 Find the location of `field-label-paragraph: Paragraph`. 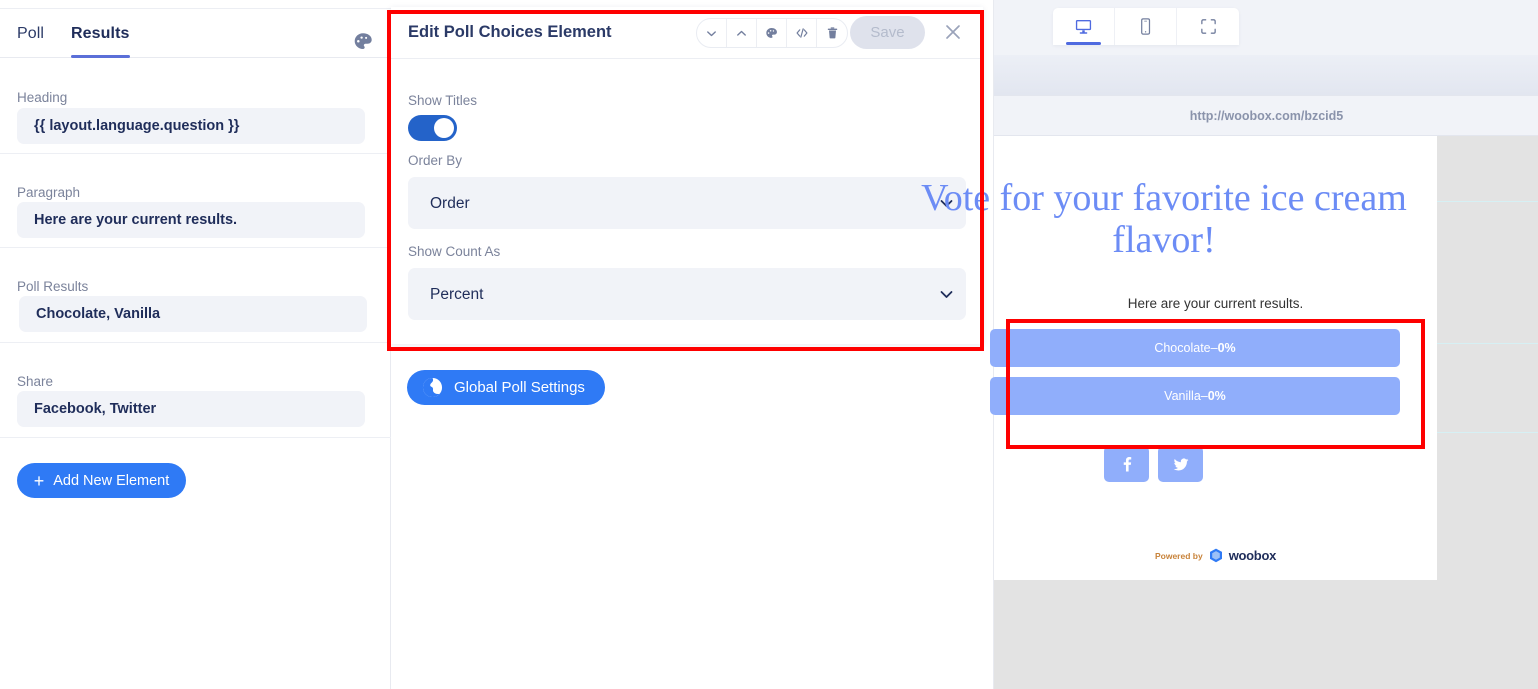

field-label-paragraph: Paragraph is located at coordinates (49, 192).